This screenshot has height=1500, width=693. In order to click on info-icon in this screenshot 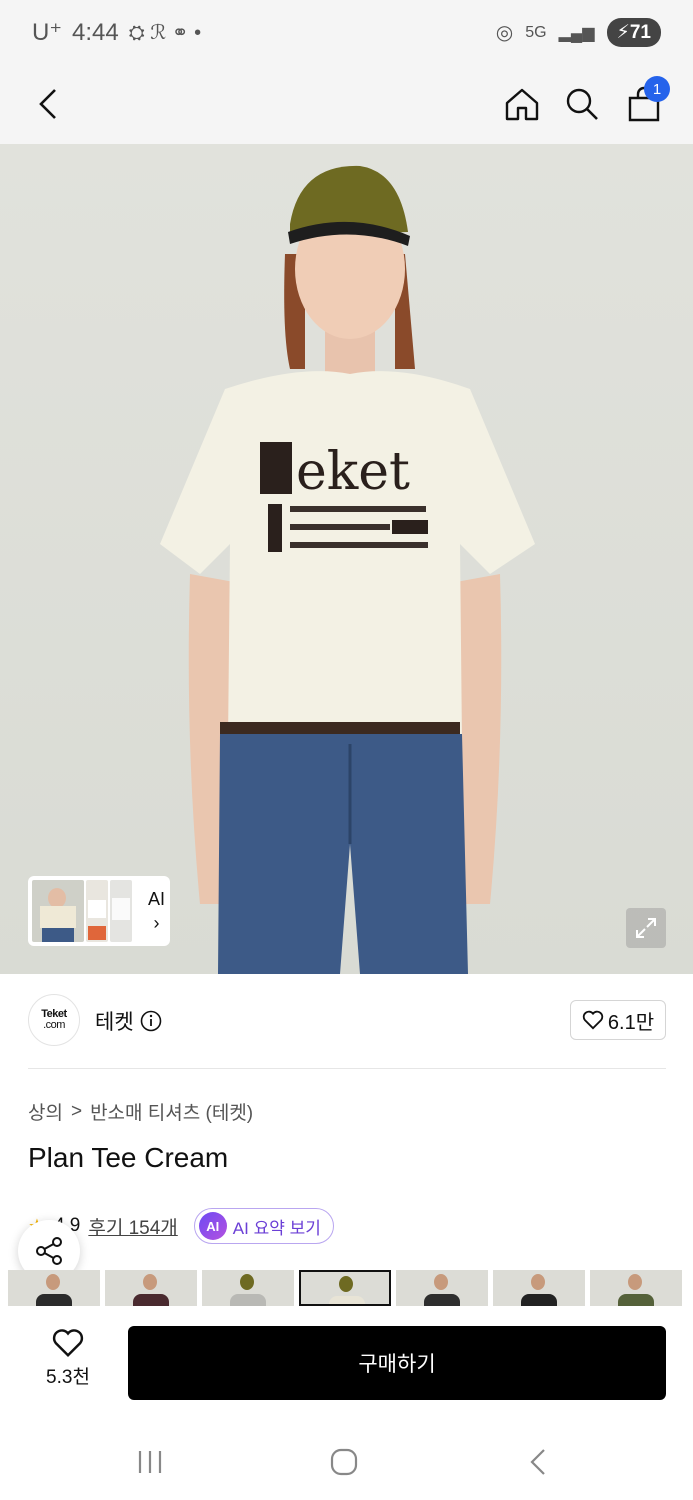, I will do `click(151, 1021)`.